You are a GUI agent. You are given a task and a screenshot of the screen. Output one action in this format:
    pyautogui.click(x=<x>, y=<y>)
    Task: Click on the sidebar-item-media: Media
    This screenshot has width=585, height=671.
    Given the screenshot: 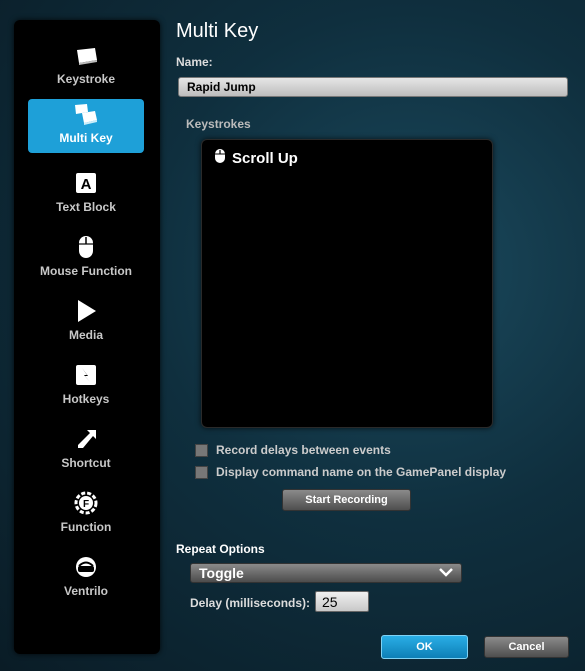 What is the action you would take?
    pyautogui.click(x=86, y=323)
    